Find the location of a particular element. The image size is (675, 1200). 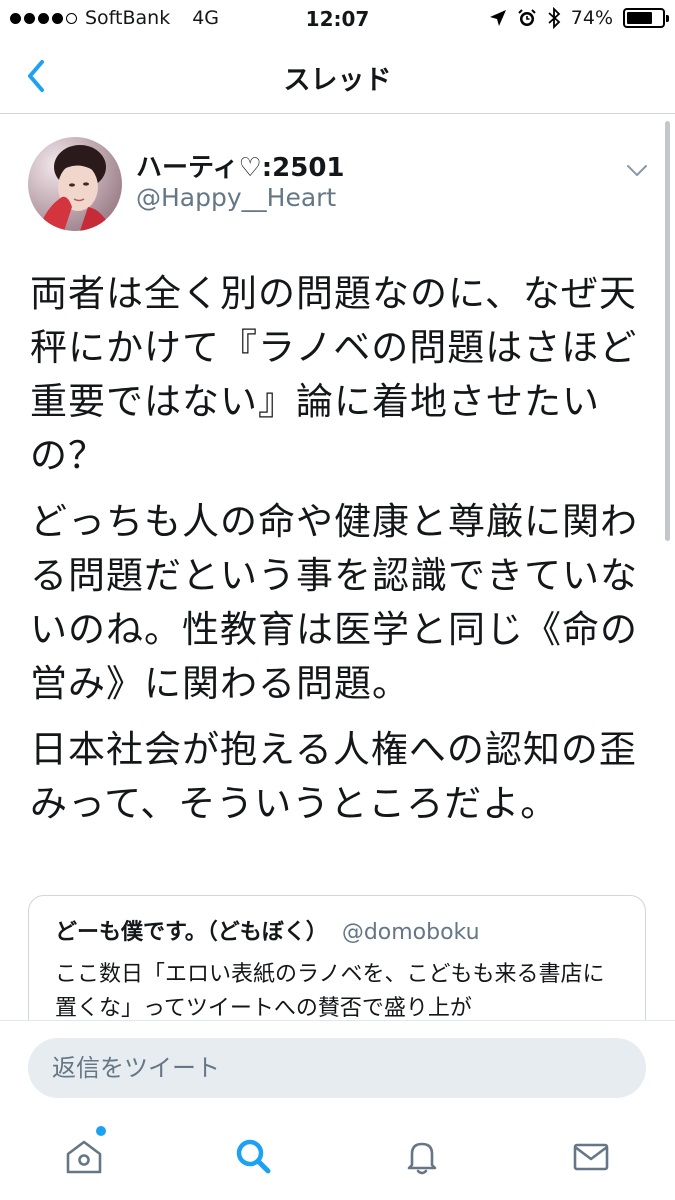

status-bar: SoftBank 4G 12:07 74% is located at coordinates (337, 19).